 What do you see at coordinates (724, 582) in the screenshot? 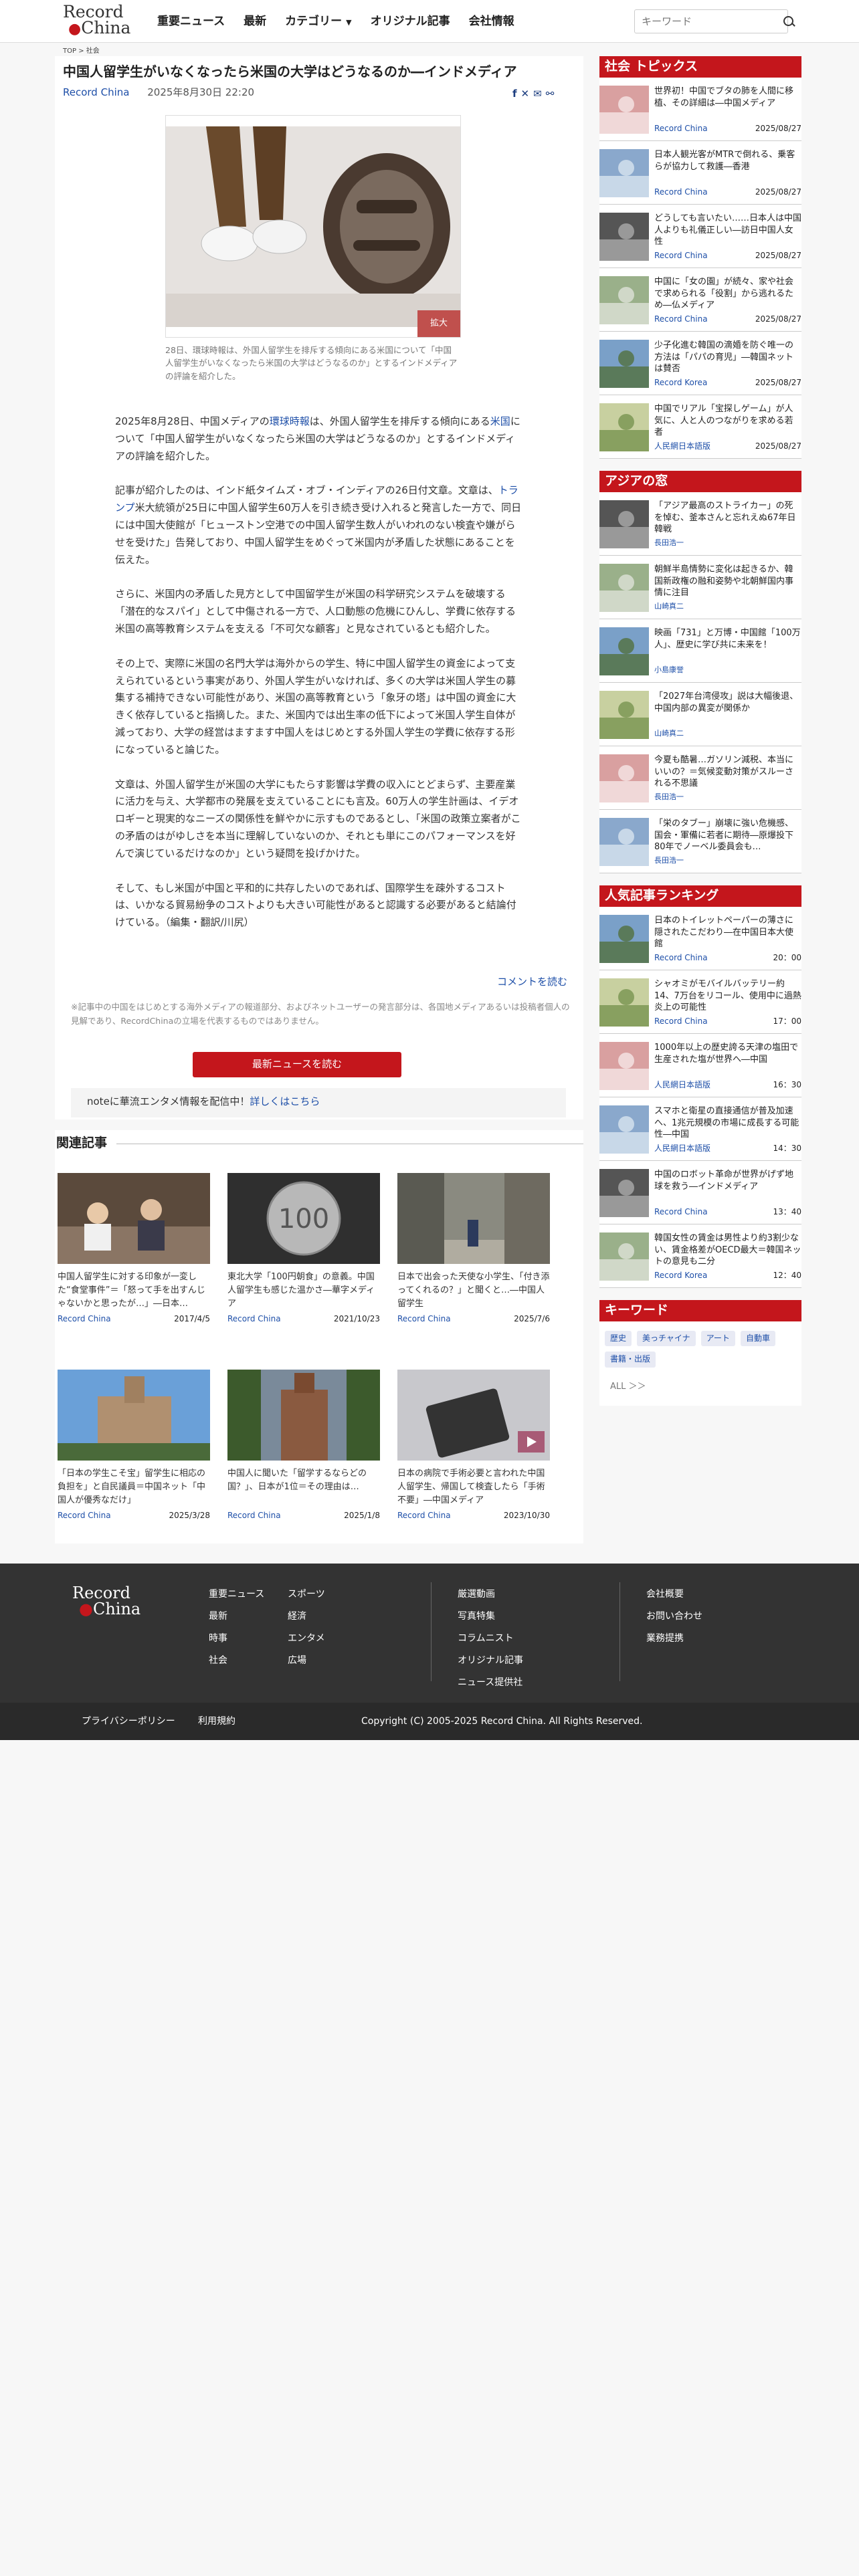
I see `item-title: 朝鮮半島情勢に変化は起きるか、韓国新政権の融和姿勢や北朝鮮国内事情に注目` at bounding box center [724, 582].